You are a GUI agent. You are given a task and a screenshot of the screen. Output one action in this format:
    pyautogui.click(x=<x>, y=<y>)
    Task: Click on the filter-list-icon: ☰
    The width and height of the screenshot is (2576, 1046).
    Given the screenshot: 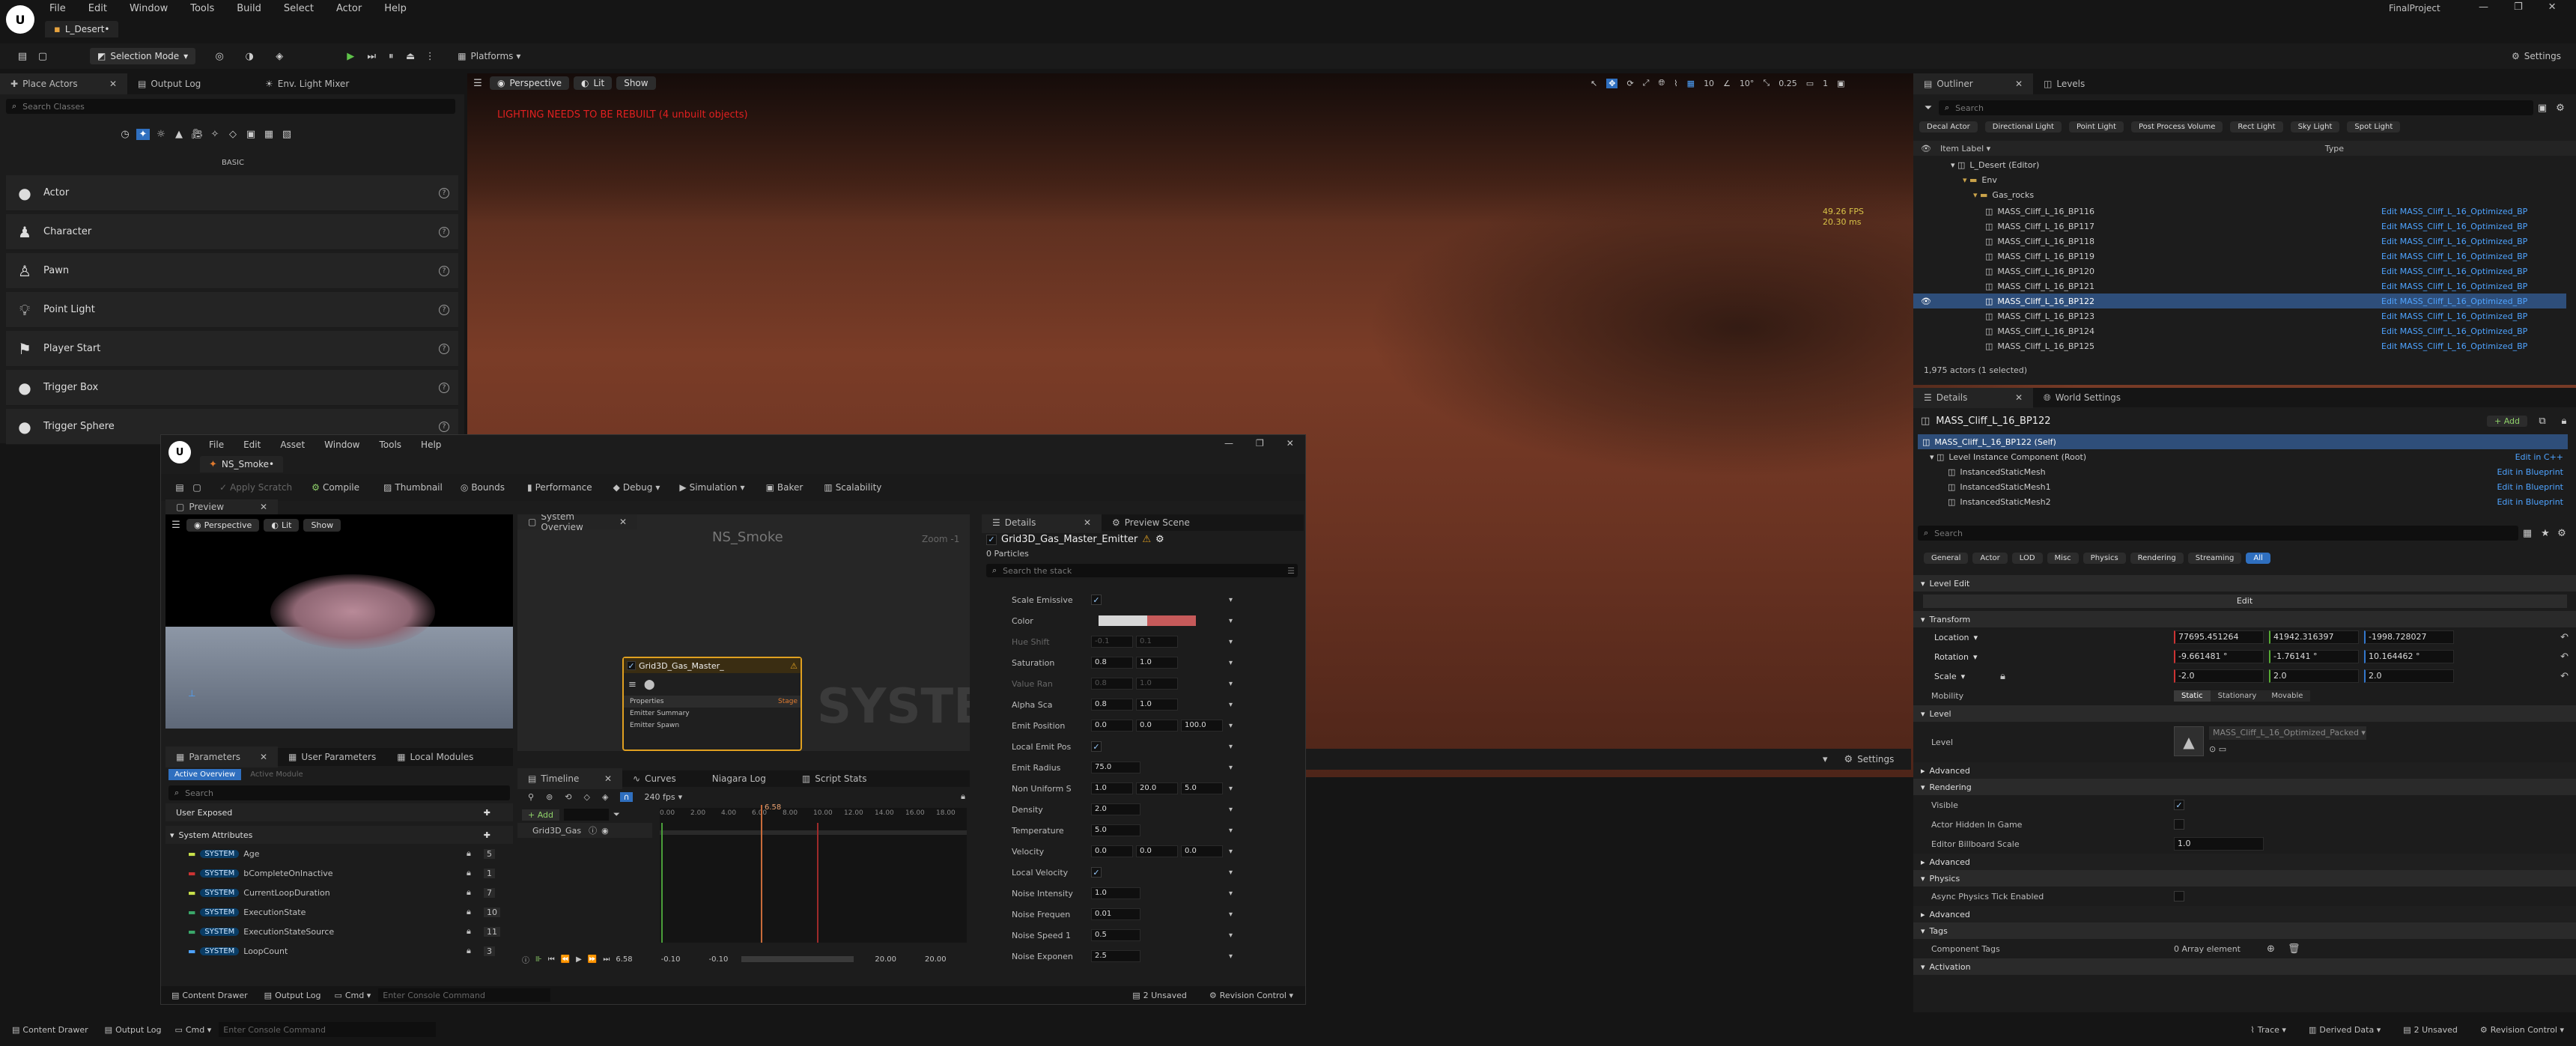 What is the action you would take?
    pyautogui.click(x=1291, y=571)
    